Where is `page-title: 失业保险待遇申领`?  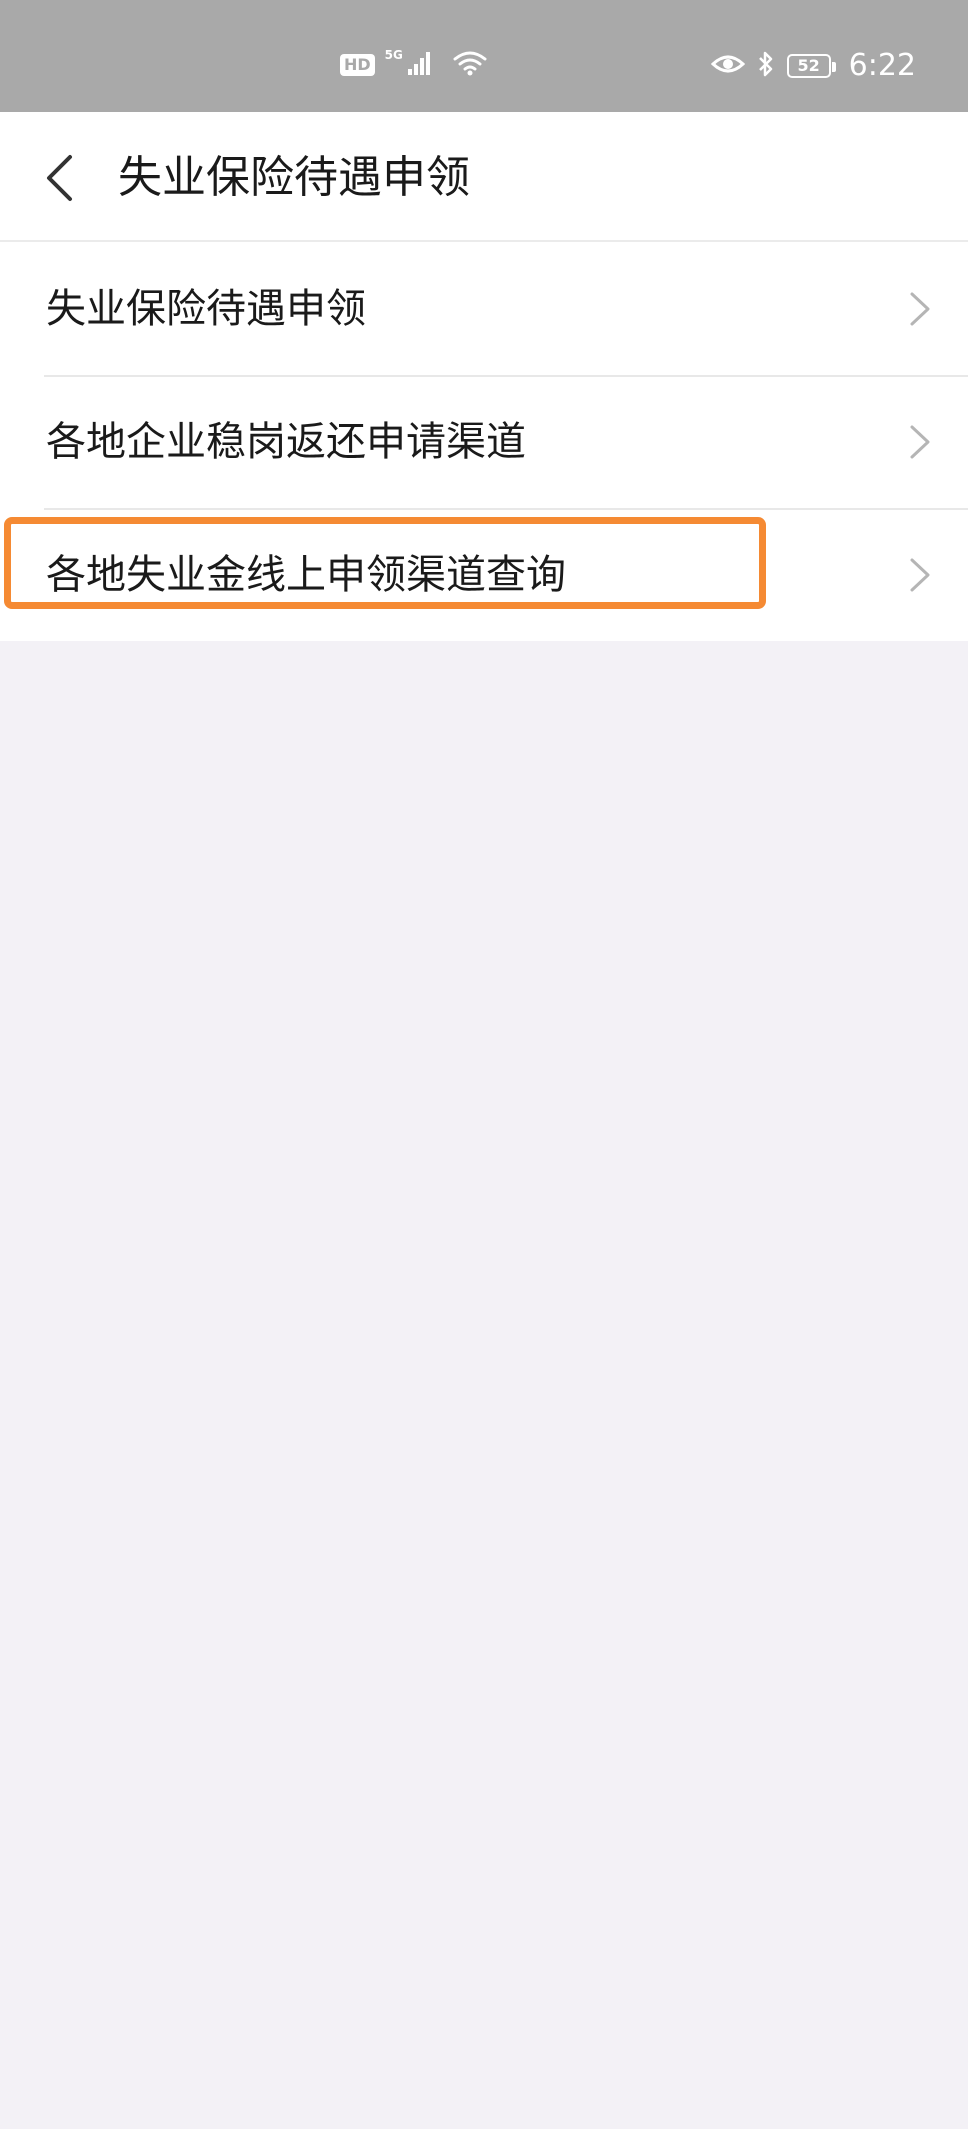
page-title: 失业保险待遇申领 is located at coordinates (294, 177).